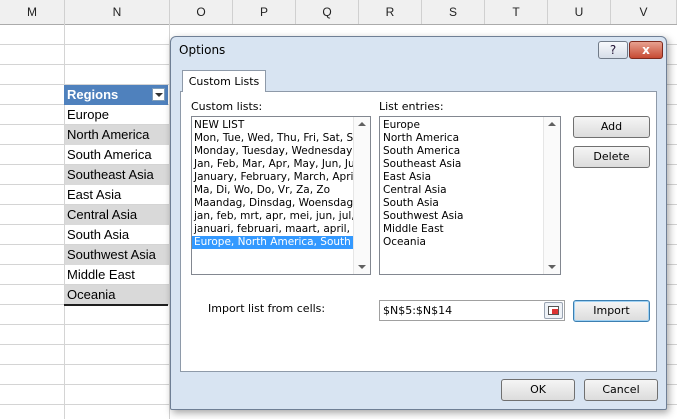  Describe the element at coordinates (611, 311) in the screenshot. I see `import-button: Import` at that location.